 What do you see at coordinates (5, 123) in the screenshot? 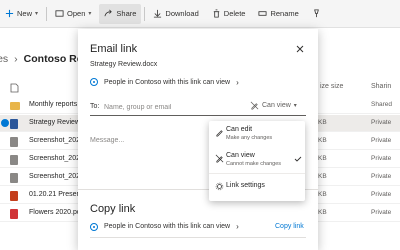
I see `selected-check-icon` at bounding box center [5, 123].